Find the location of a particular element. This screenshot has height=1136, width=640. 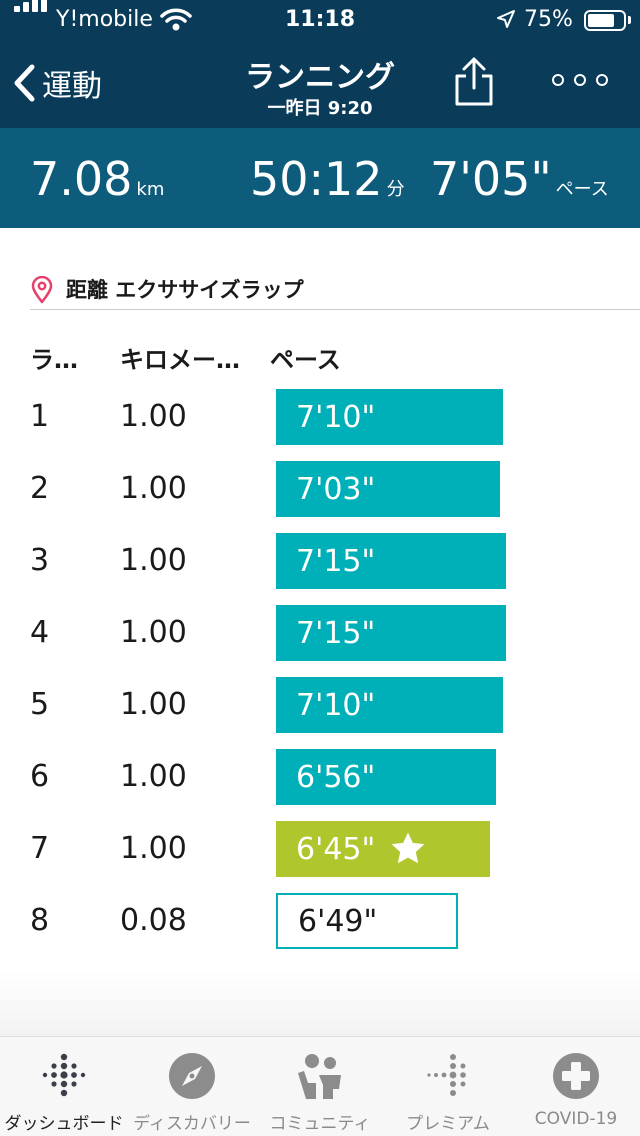

plus-circle-icon is located at coordinates (576, 1076).